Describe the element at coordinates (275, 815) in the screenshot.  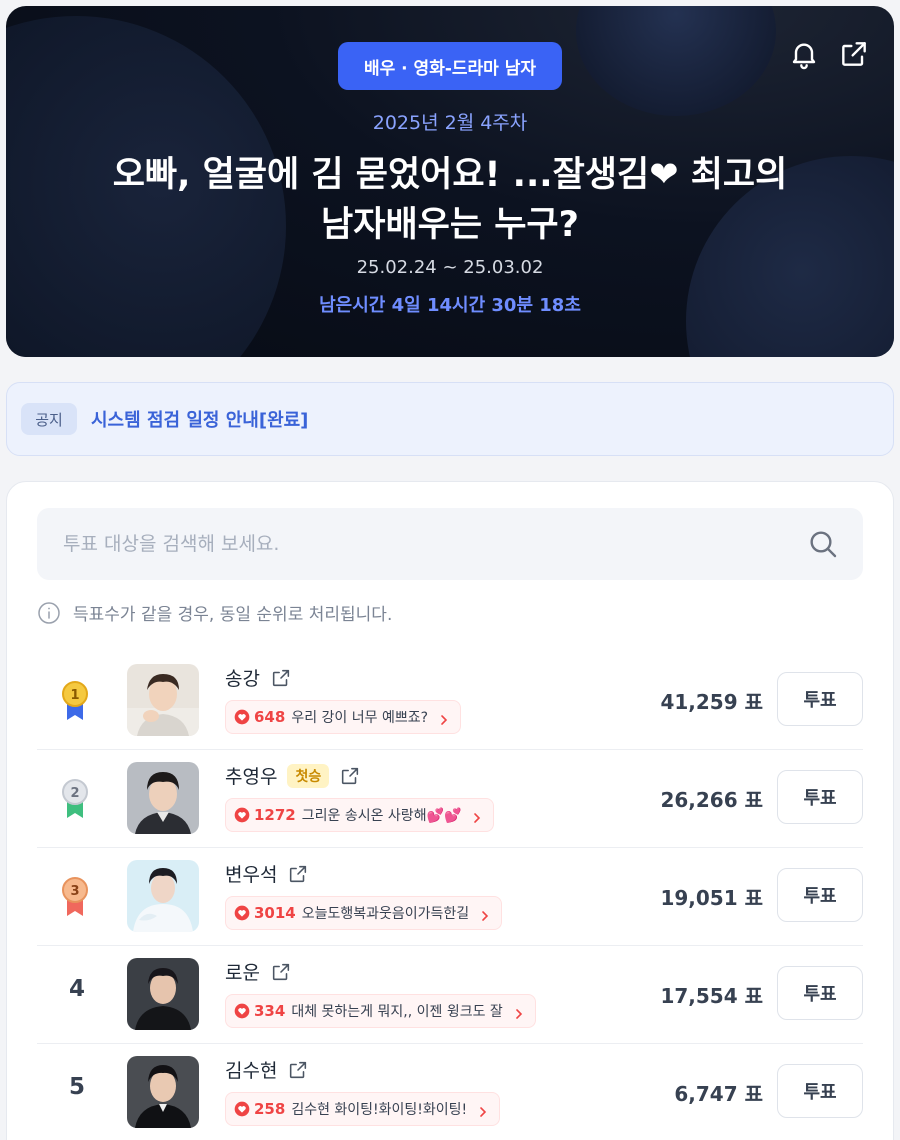
I see `cheer-count: 1272` at that location.